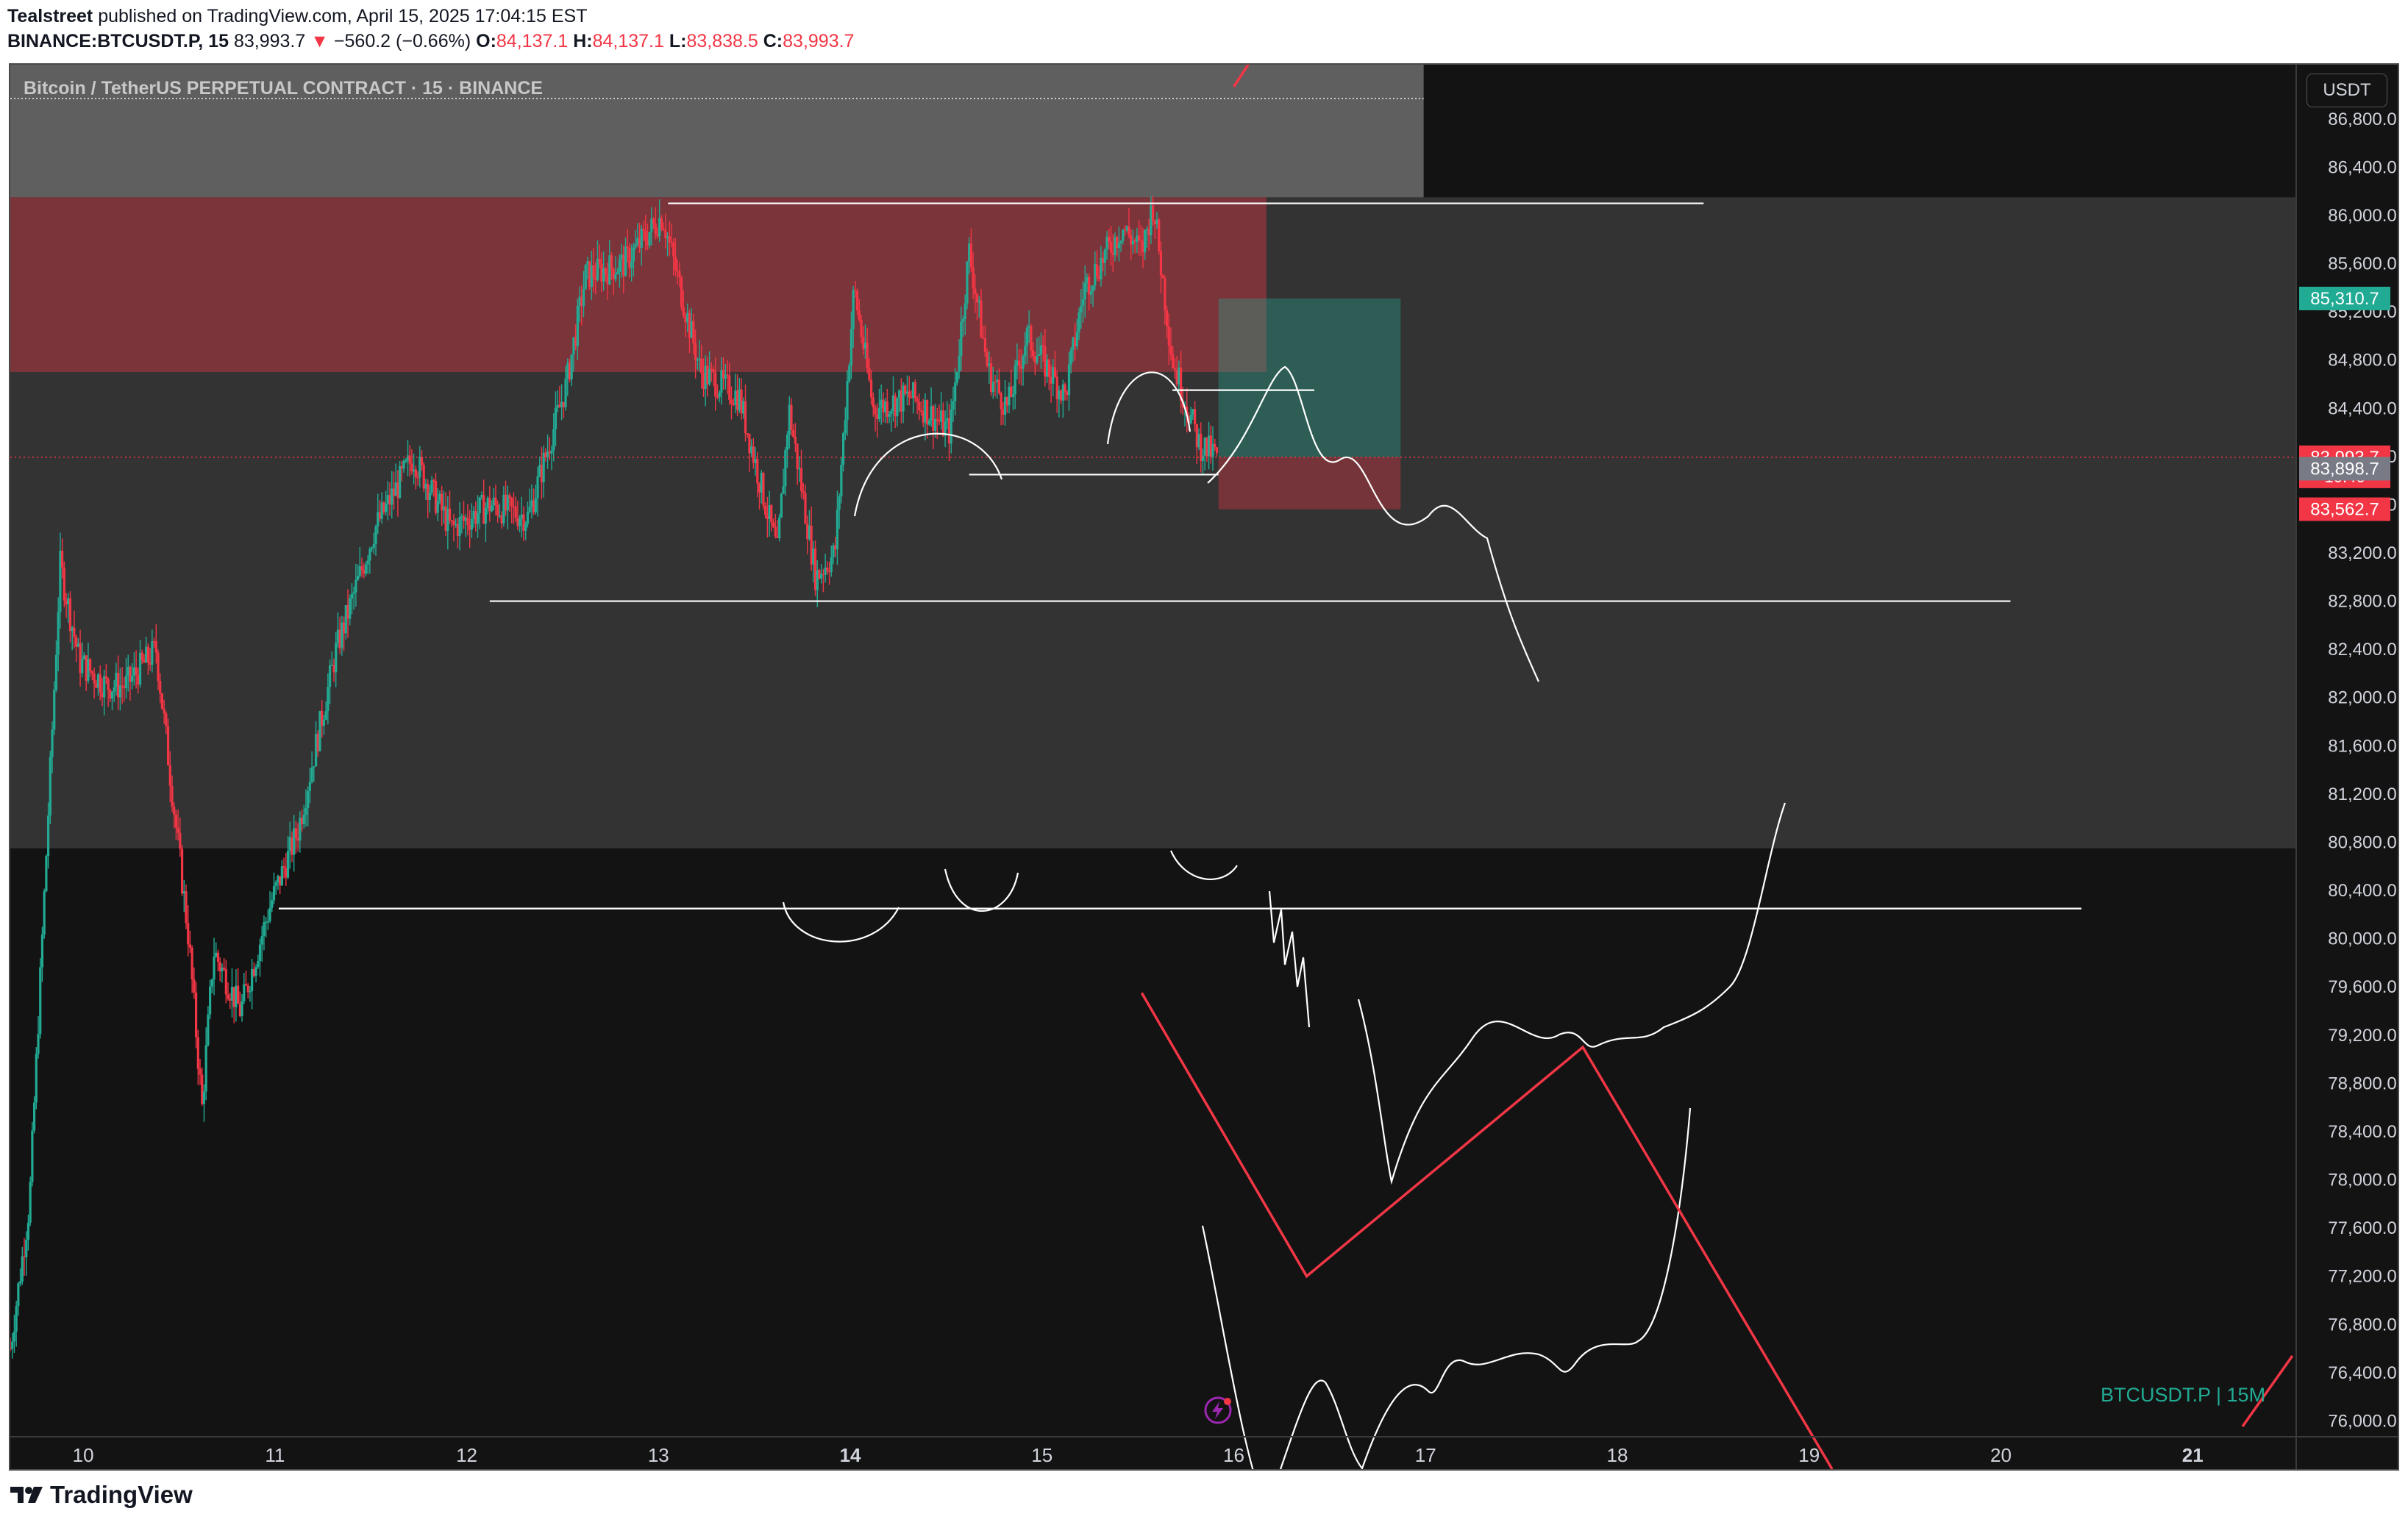 The height and width of the screenshot is (1525, 2408). What do you see at coordinates (722, 41) in the screenshot?
I see `low-value: 83,838.5` at bounding box center [722, 41].